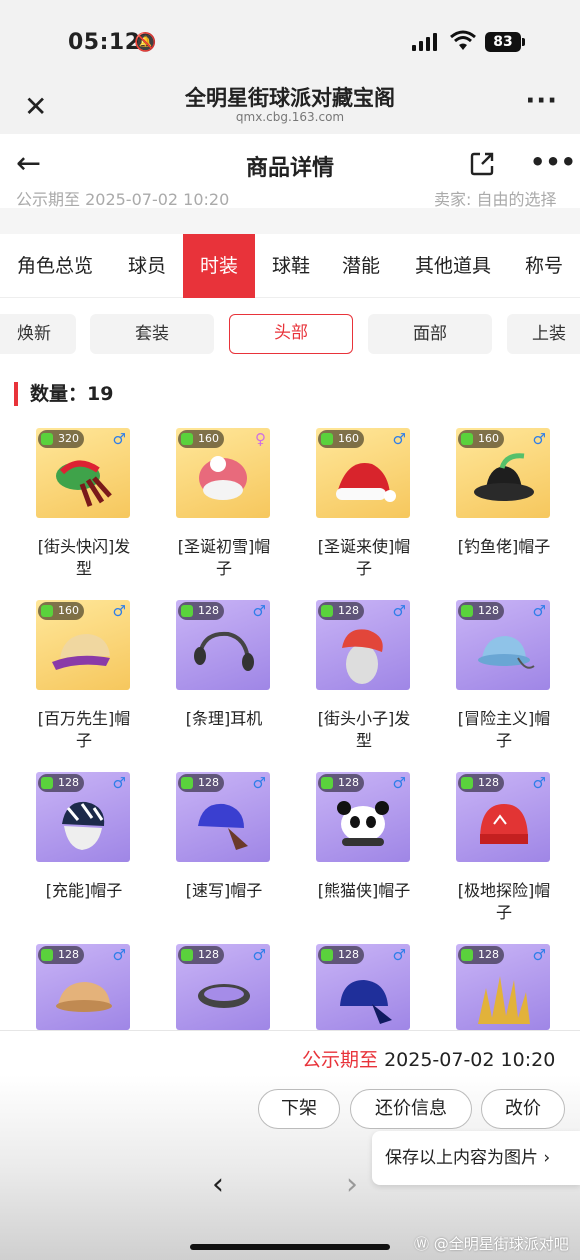 The width and height of the screenshot is (580, 1260). Describe the element at coordinates (364, 729) in the screenshot. I see `item-name: [街头小子]发型` at that location.